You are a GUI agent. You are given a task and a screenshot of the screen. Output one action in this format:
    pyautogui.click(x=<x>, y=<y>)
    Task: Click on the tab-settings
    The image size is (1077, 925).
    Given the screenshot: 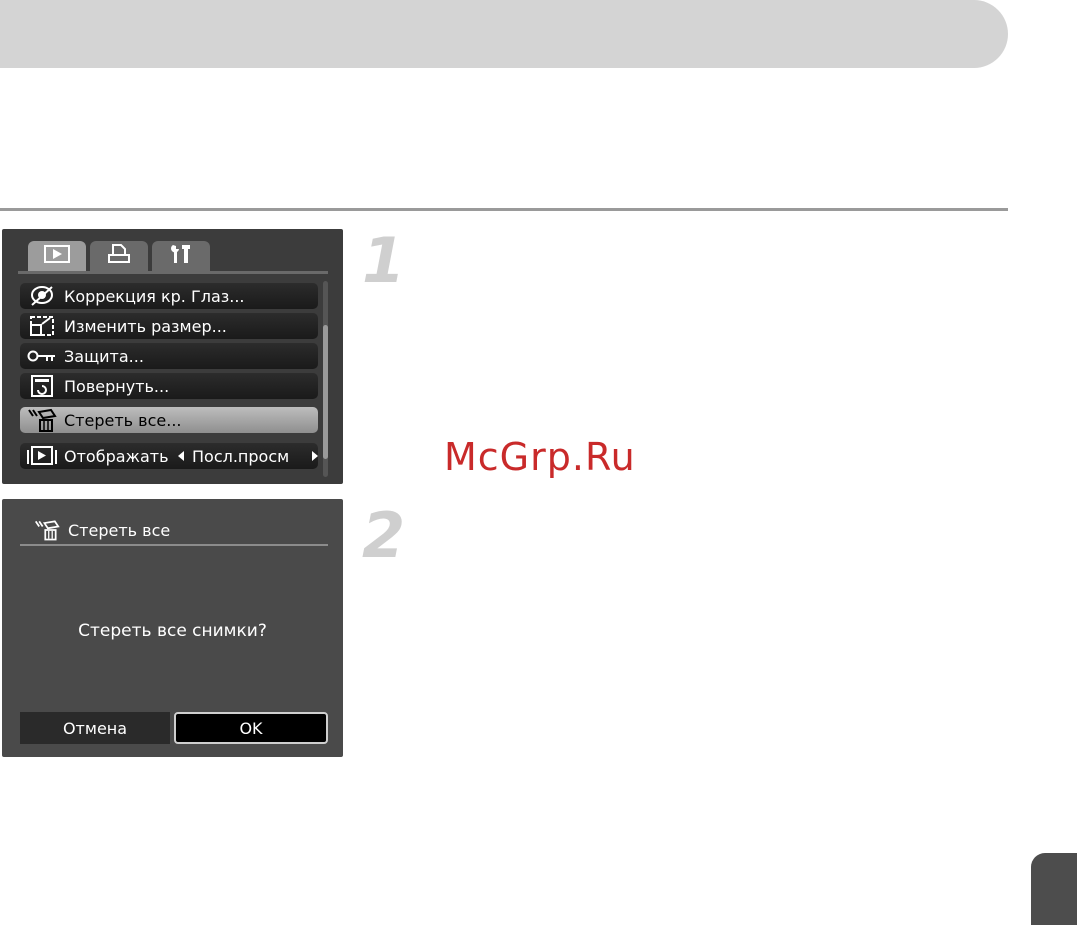 What is the action you would take?
    pyautogui.click(x=181, y=256)
    